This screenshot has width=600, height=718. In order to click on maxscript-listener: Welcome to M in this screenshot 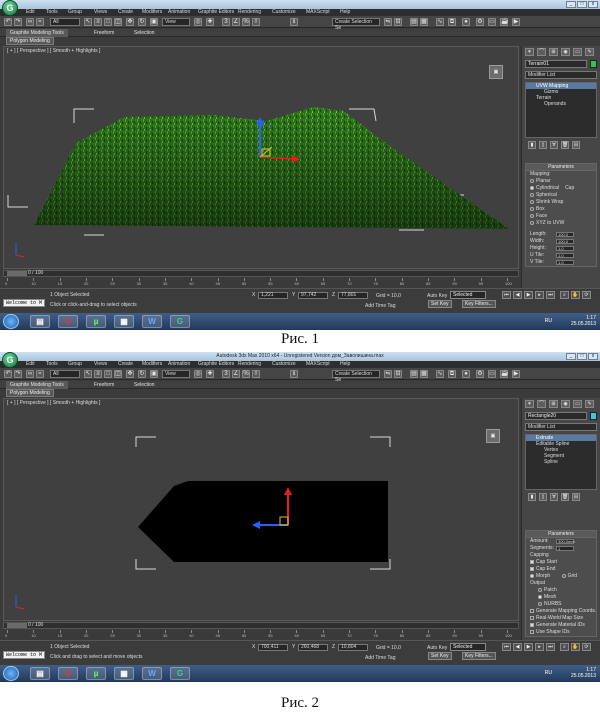, I will do `click(24, 303)`.